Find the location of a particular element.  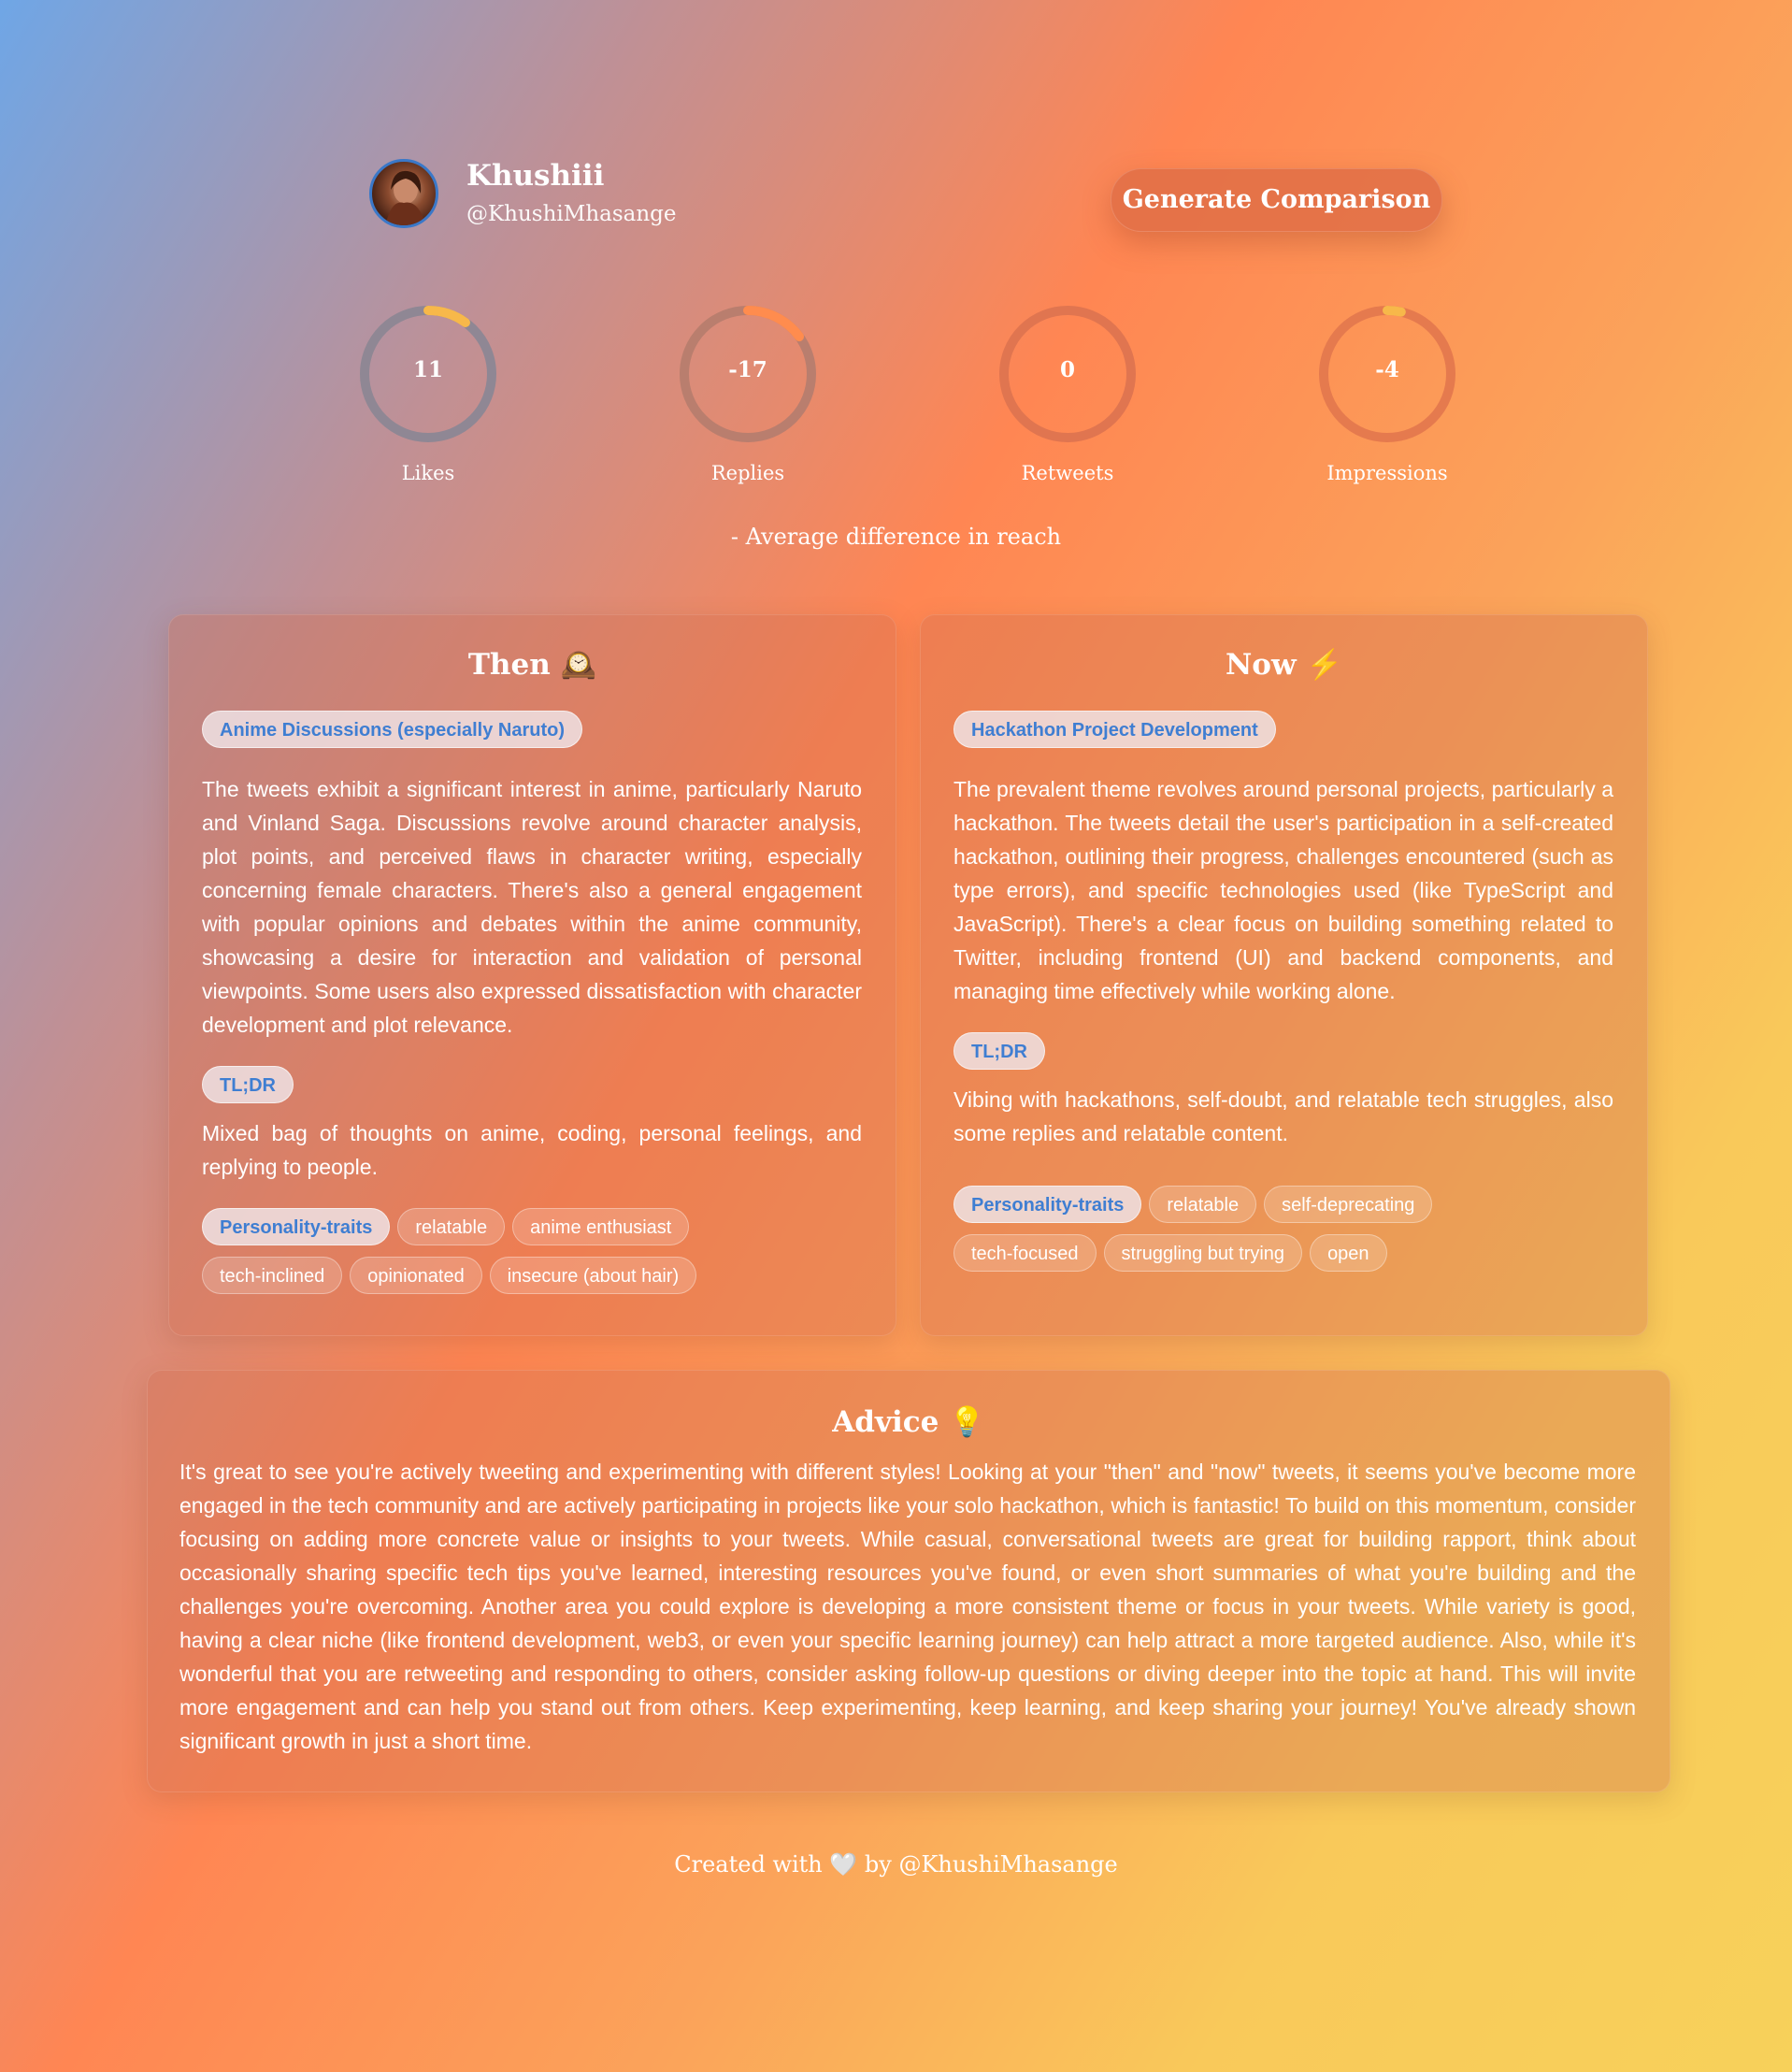

trait-tag: insecure (about hair) is located at coordinates (593, 1275).